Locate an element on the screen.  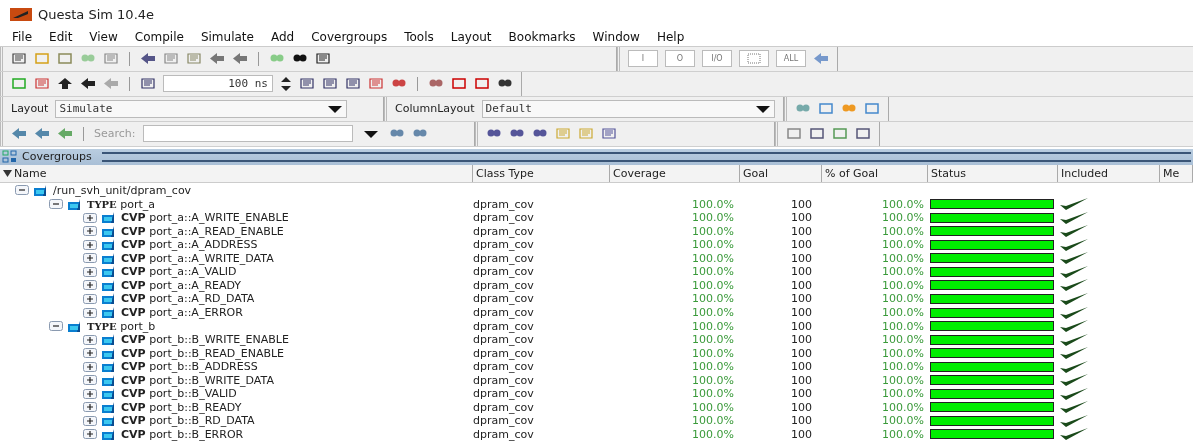
menu-item: Help is located at coordinates (673, 36).